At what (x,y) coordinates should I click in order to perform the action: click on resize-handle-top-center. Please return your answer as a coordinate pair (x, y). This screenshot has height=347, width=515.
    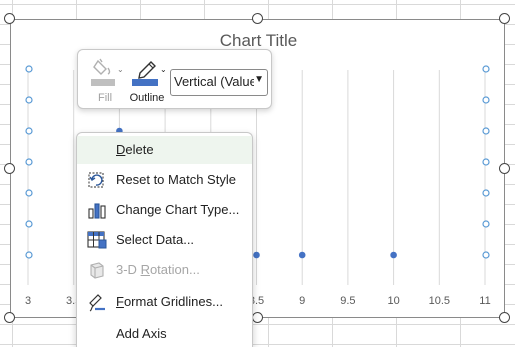
    Looking at the image, I should click on (257, 18).